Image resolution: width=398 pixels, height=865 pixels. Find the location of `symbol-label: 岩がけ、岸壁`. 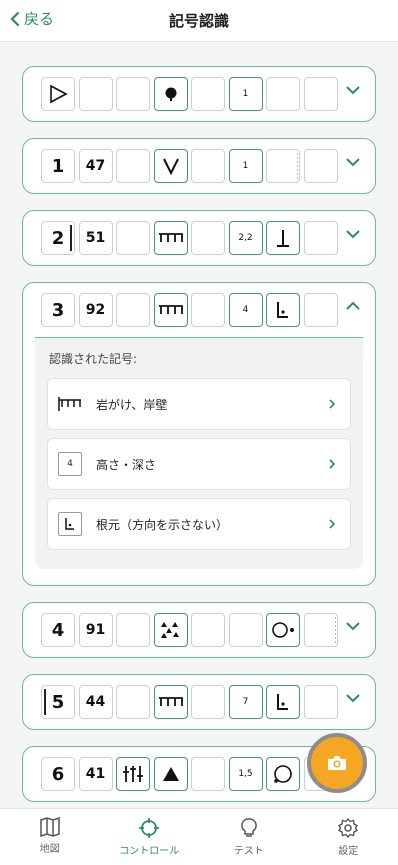

symbol-label: 岩がけ、岸壁 is located at coordinates (132, 404).